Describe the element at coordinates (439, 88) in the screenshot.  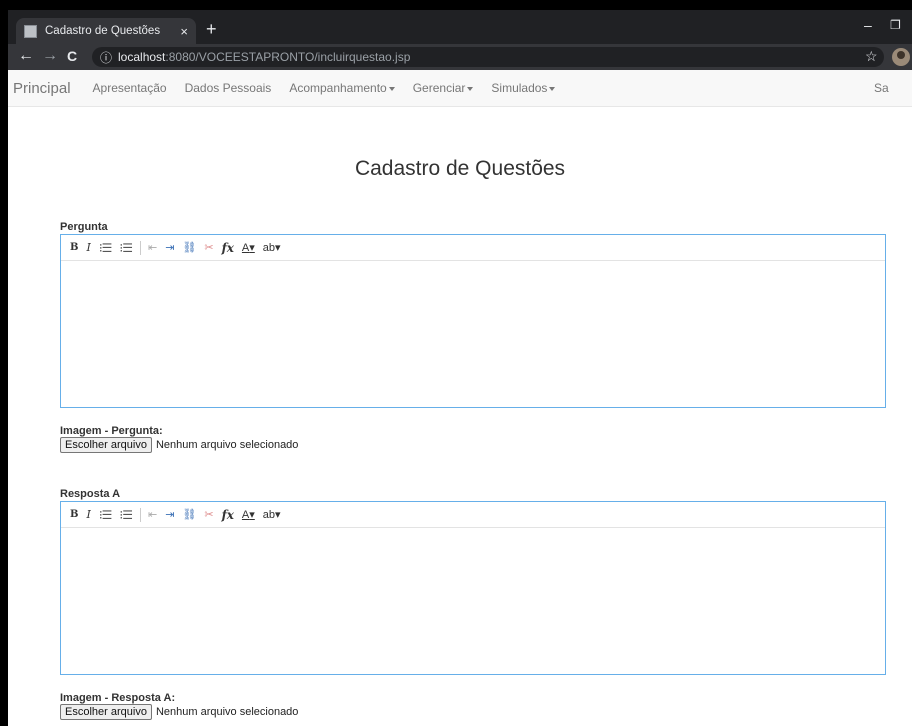
I see `nav-item-label: Gerenciar` at that location.